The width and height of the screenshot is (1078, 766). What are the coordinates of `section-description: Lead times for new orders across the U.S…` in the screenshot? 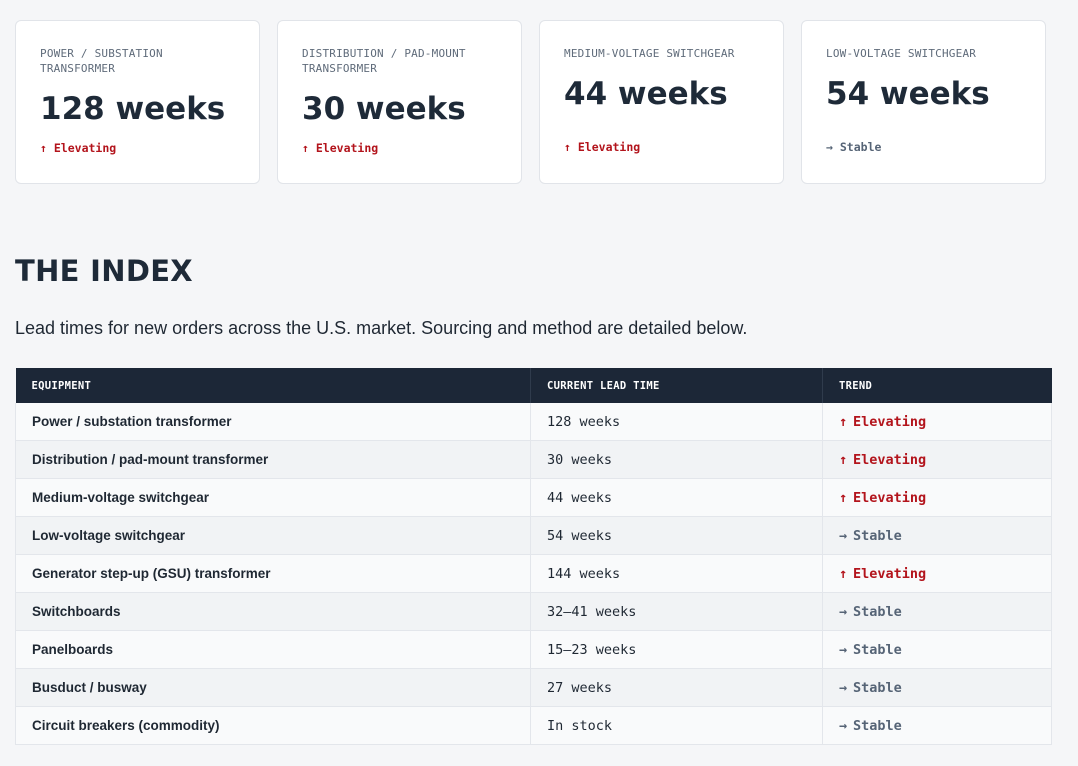 It's located at (381, 328).